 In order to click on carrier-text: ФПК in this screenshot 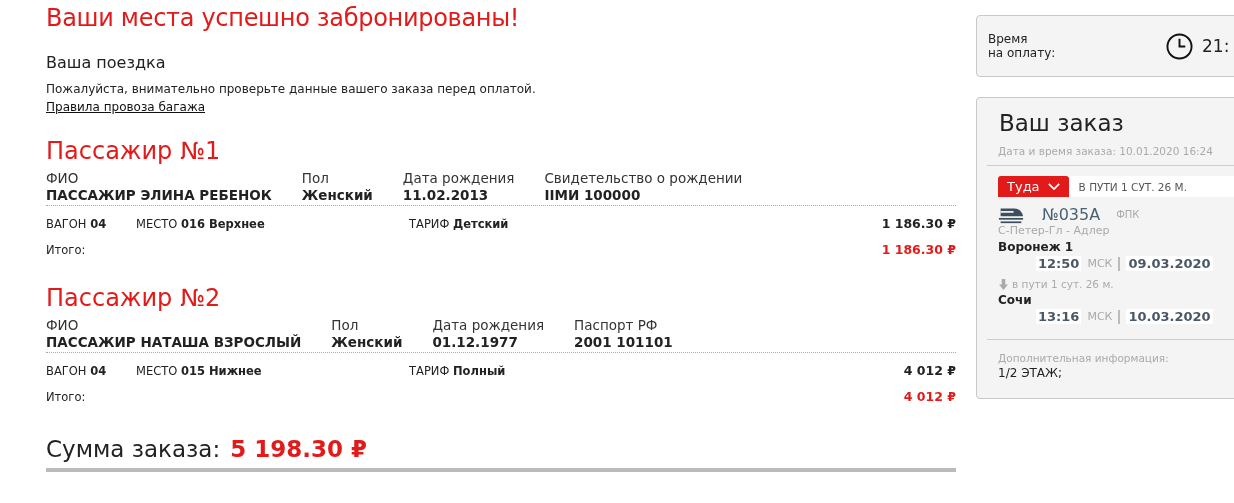, I will do `click(1128, 214)`.